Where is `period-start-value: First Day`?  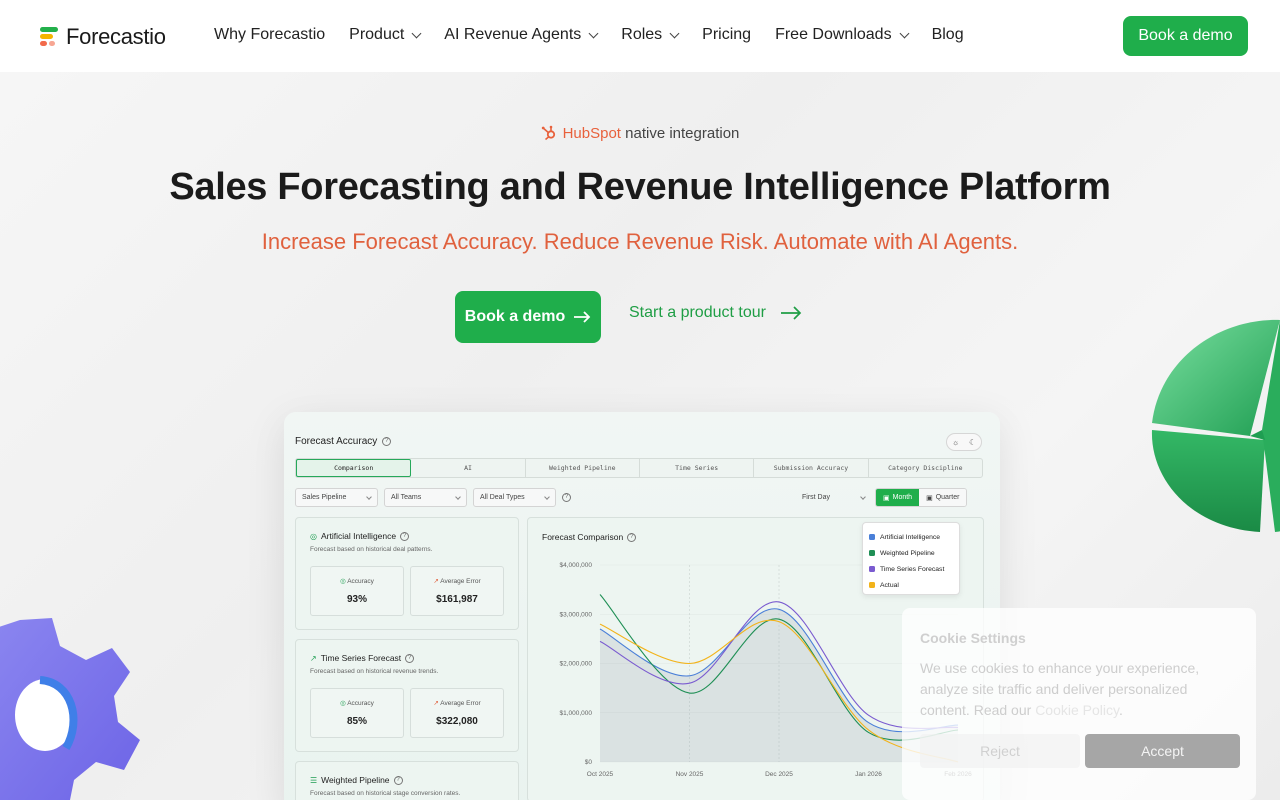 period-start-value: First Day is located at coordinates (816, 497).